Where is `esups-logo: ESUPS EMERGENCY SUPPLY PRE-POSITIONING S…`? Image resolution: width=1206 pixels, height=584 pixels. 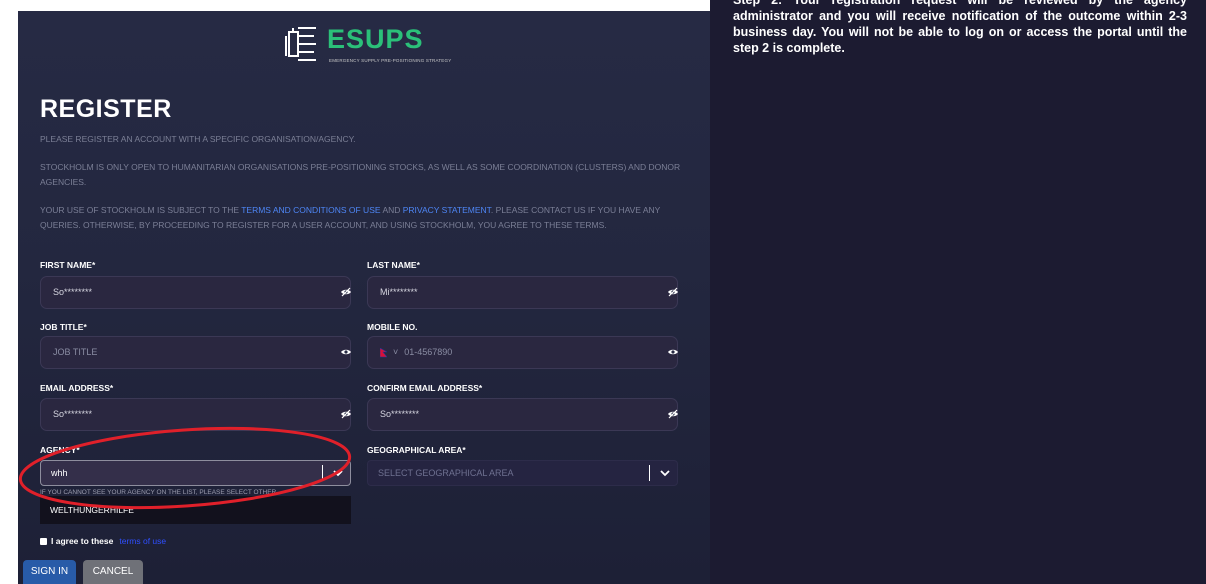 esups-logo: ESUPS EMERGENCY SUPPLY PRE-POSITIONING S… is located at coordinates (373, 46).